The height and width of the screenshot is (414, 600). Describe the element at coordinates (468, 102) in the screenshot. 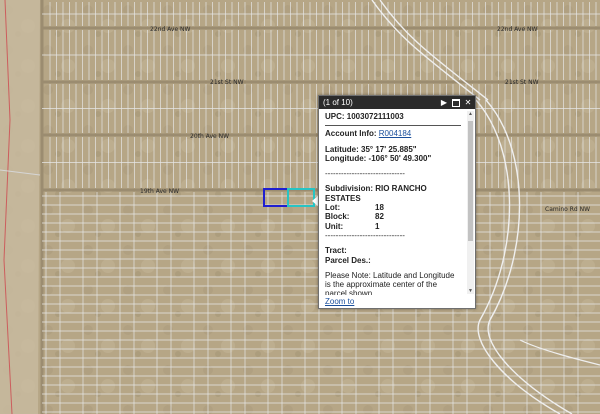

I see `close-icon: ✕` at that location.